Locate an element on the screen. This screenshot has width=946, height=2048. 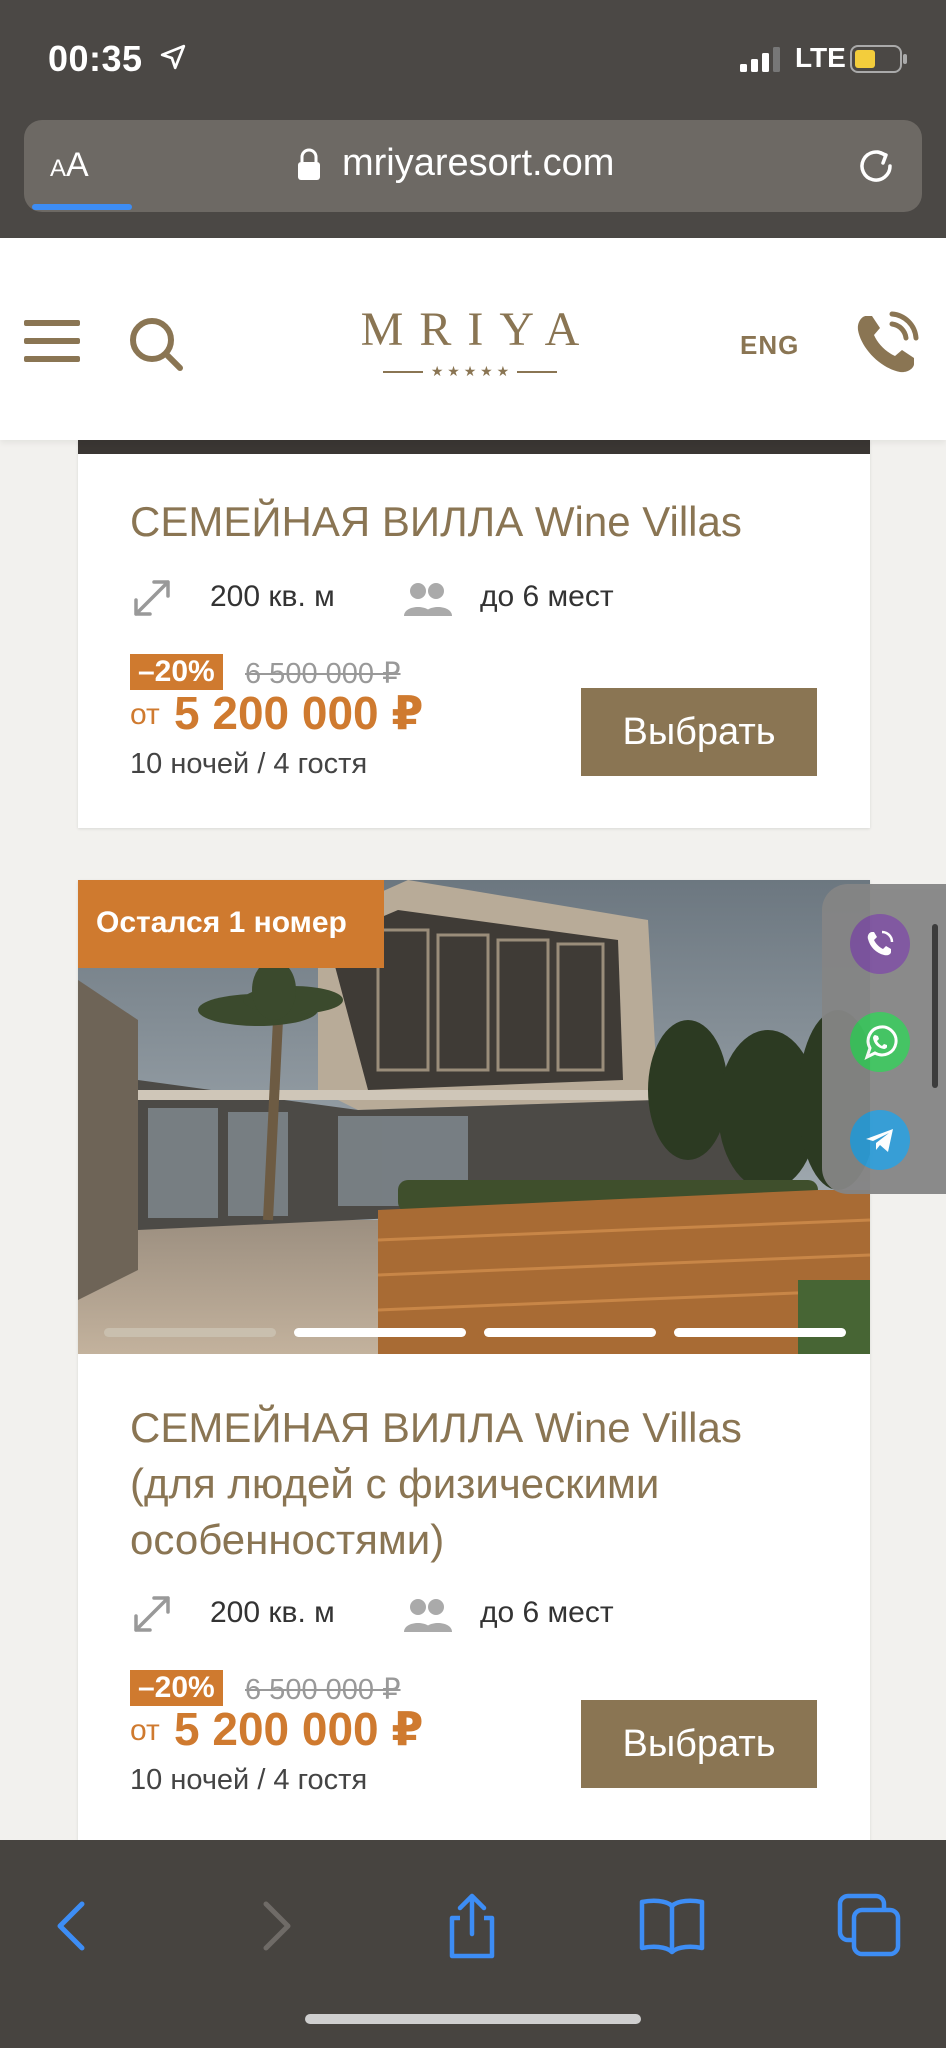
whatsapp-glyph-icon is located at coordinates (881, 1042).